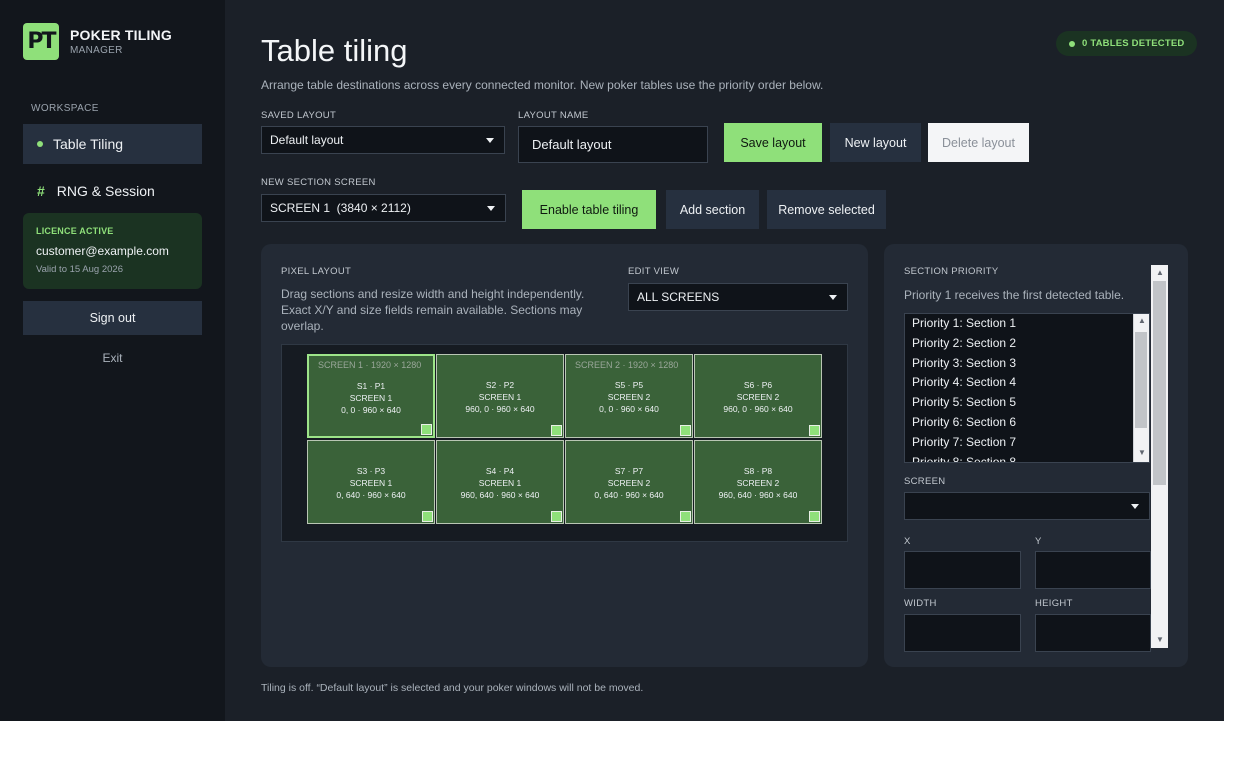 This screenshot has width=1240, height=760. Describe the element at coordinates (316, 271) in the screenshot. I see `pixel-layout-title: PIXEL LAYOUT` at that location.